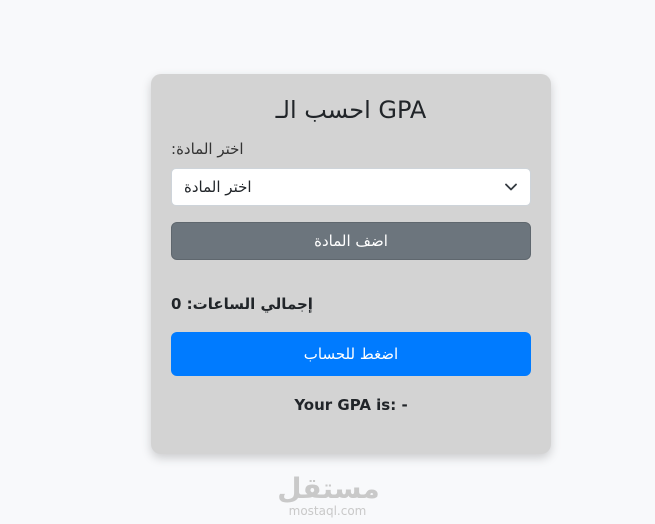 The width and height of the screenshot is (655, 524). What do you see at coordinates (327, 511) in the screenshot?
I see `watermark-latin: mostaql.com` at bounding box center [327, 511].